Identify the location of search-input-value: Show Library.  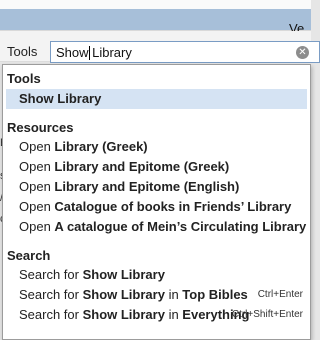
(94, 52).